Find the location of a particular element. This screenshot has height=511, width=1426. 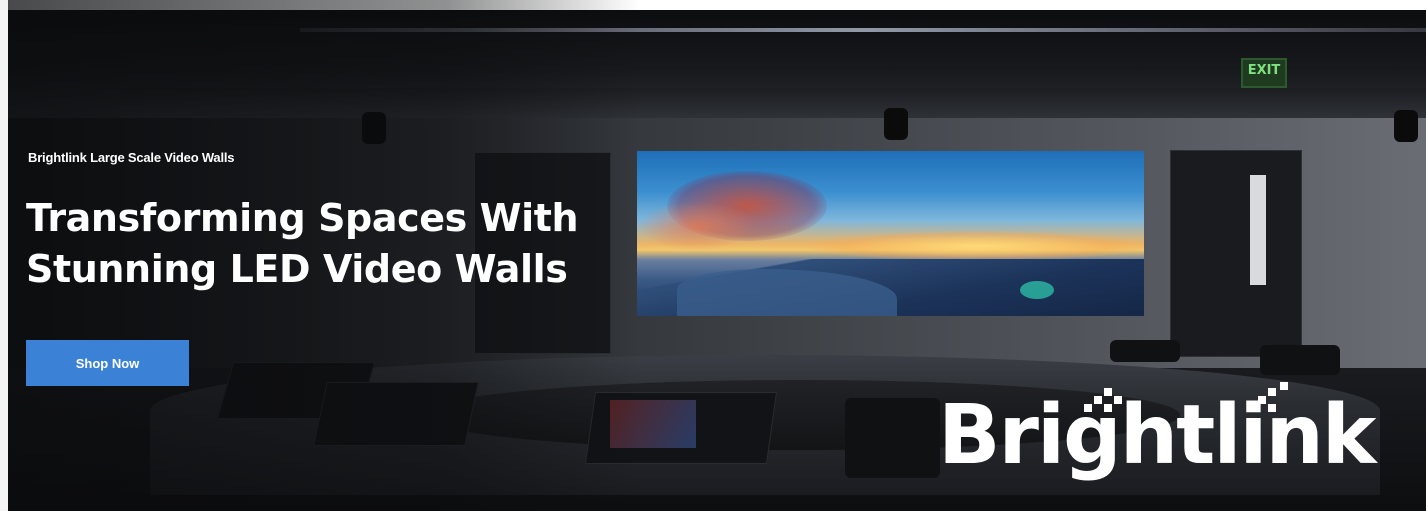

left-border is located at coordinates (4, 255).